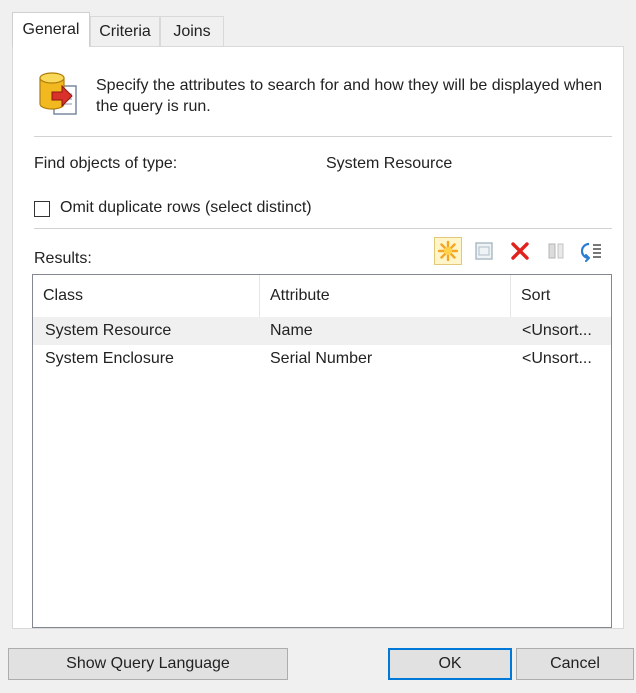  What do you see at coordinates (108, 330) in the screenshot?
I see `cell-class: System Resource` at bounding box center [108, 330].